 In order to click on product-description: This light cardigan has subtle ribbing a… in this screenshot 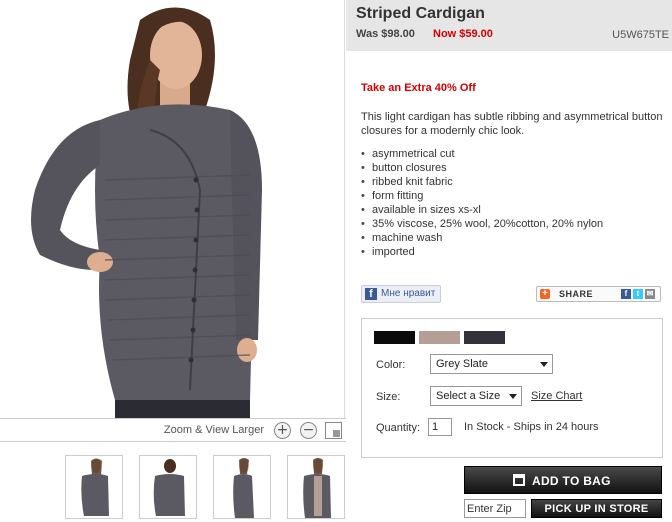, I will do `click(512, 124)`.